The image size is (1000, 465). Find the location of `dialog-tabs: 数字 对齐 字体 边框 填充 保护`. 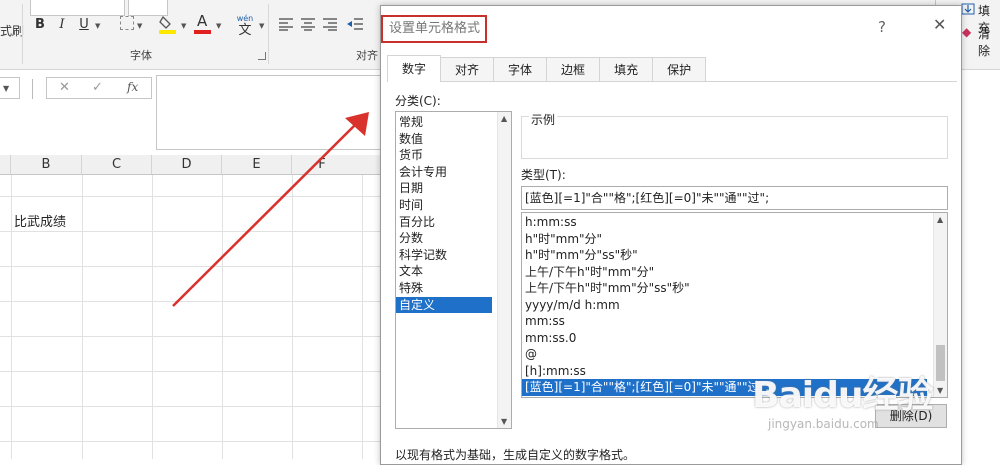

dialog-tabs: 数字 对齐 字体 边框 填充 保护 is located at coordinates (547, 68).